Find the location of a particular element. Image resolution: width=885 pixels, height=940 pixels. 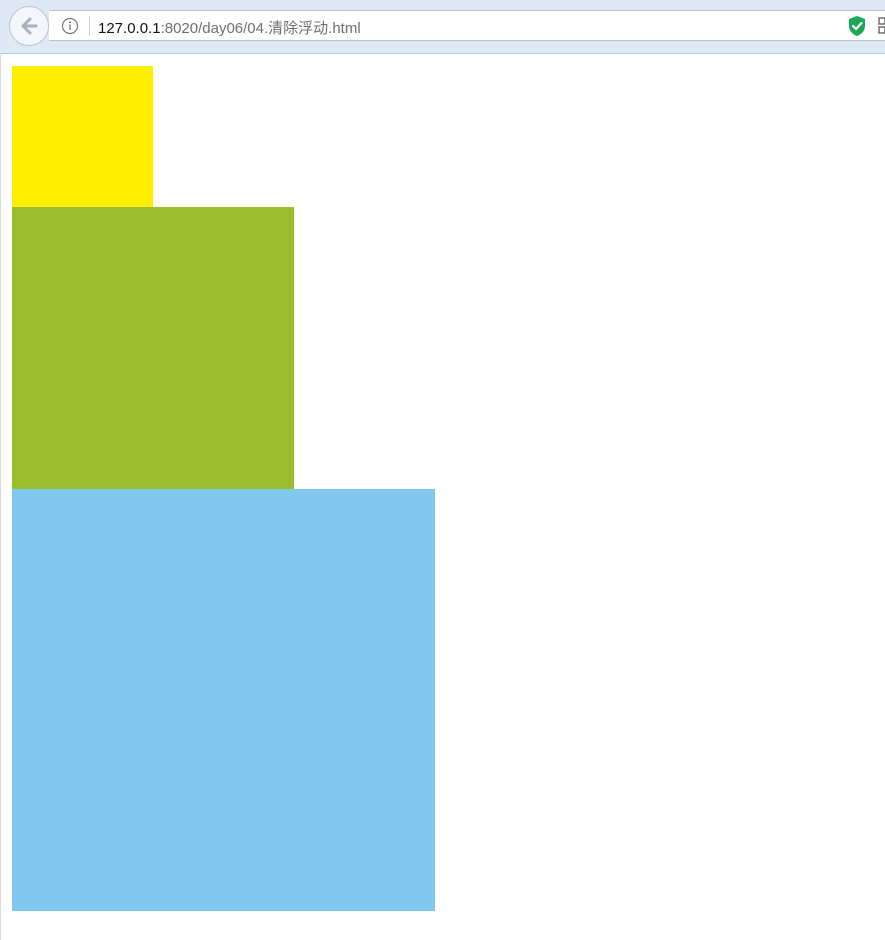

url-path: :8020/day06/04.清除浮动.html is located at coordinates (260, 28).